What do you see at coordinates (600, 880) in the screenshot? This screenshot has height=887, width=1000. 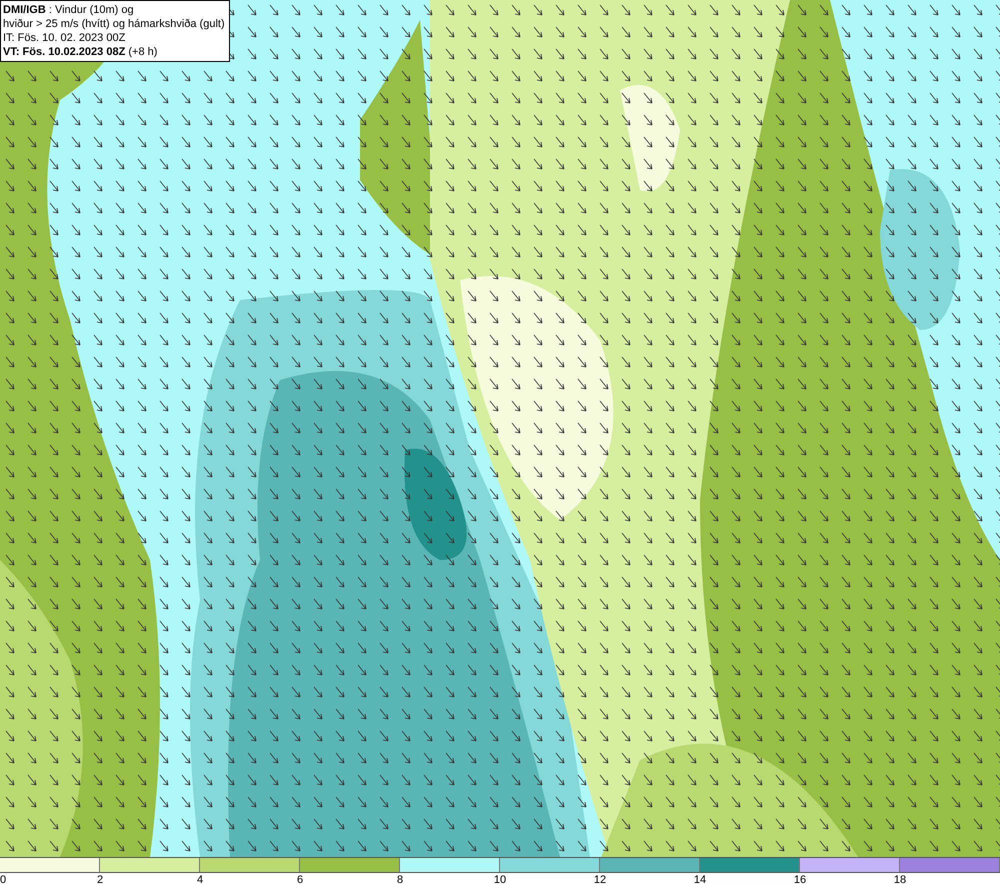 I see `legend-label: 12` at bounding box center [600, 880].